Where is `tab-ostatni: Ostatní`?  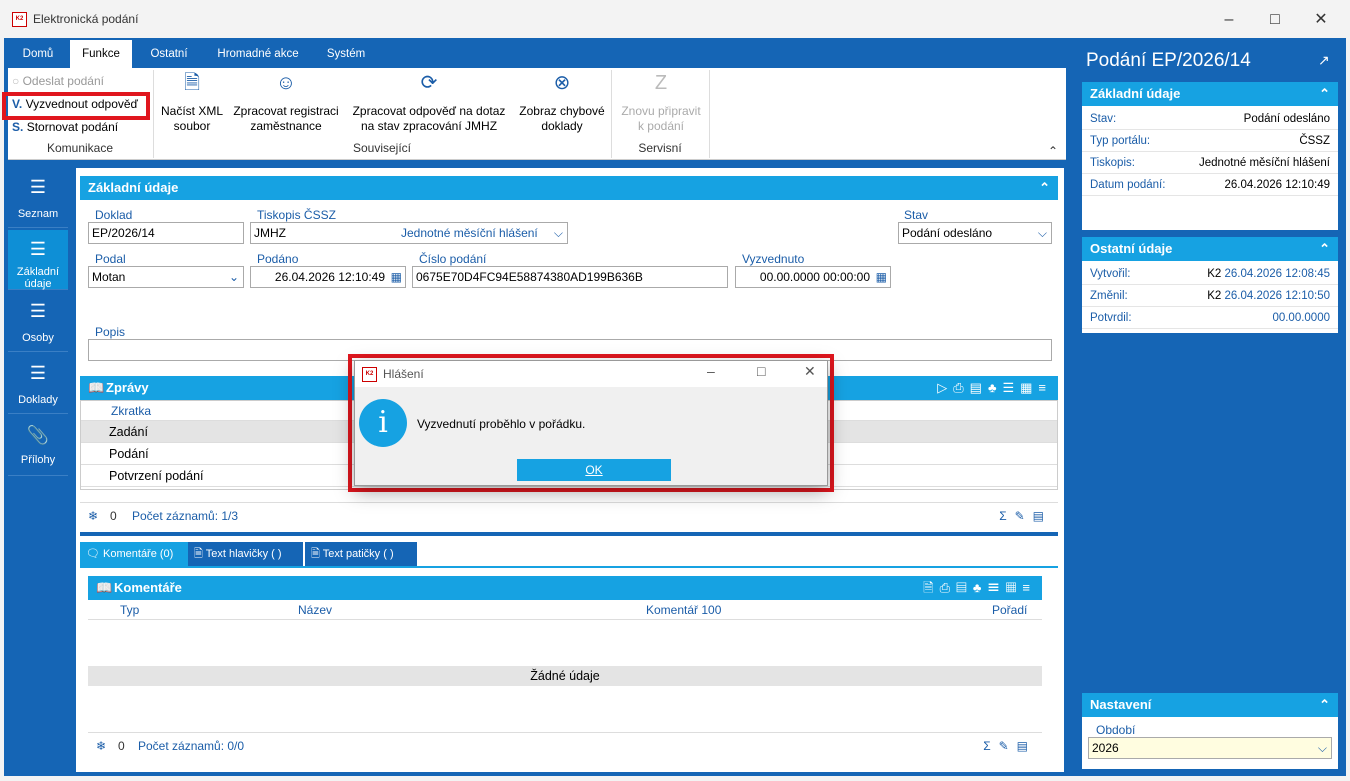 tab-ostatni: Ostatní is located at coordinates (169, 54).